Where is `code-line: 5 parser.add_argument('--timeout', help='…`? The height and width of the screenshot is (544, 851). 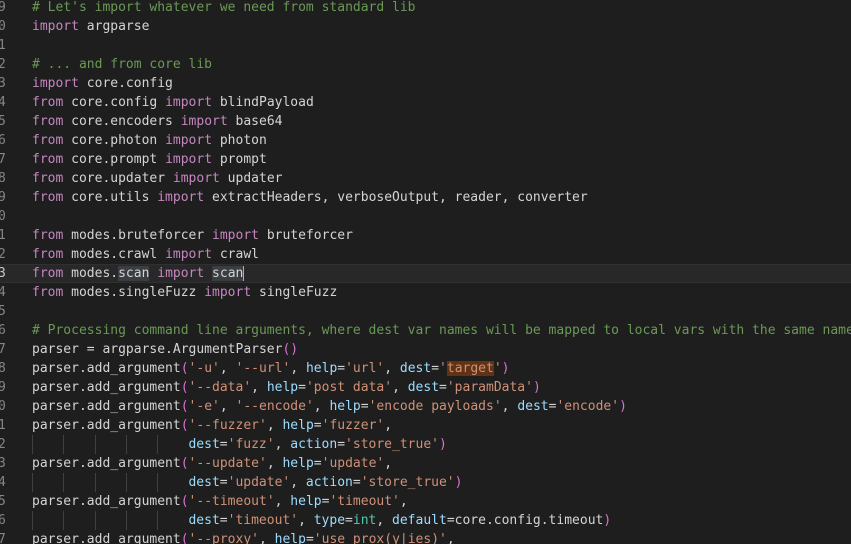 code-line: 5 parser.add_argument('--timeout', help='… is located at coordinates (425, 501).